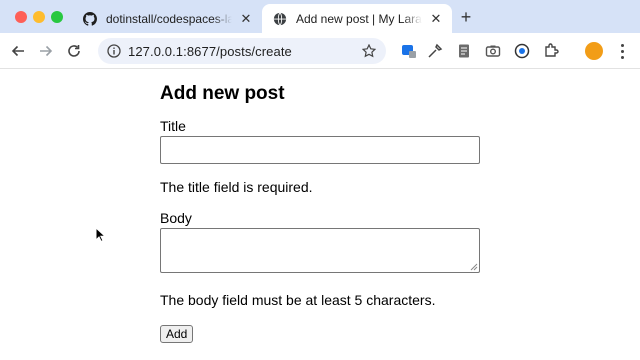 The image size is (640, 360). What do you see at coordinates (176, 218) in the screenshot?
I see `body-label: Body` at bounding box center [176, 218].